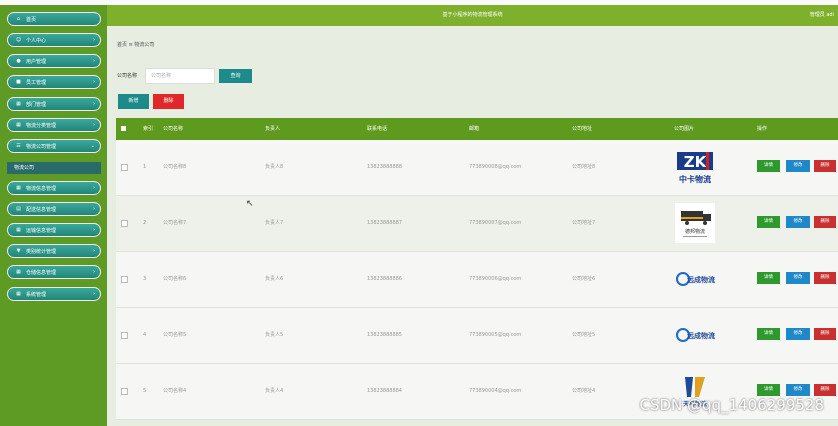  What do you see at coordinates (54, 188) in the screenshot?
I see `sidebar-item-logistics: ▦ 物流信息管理 ›` at bounding box center [54, 188].